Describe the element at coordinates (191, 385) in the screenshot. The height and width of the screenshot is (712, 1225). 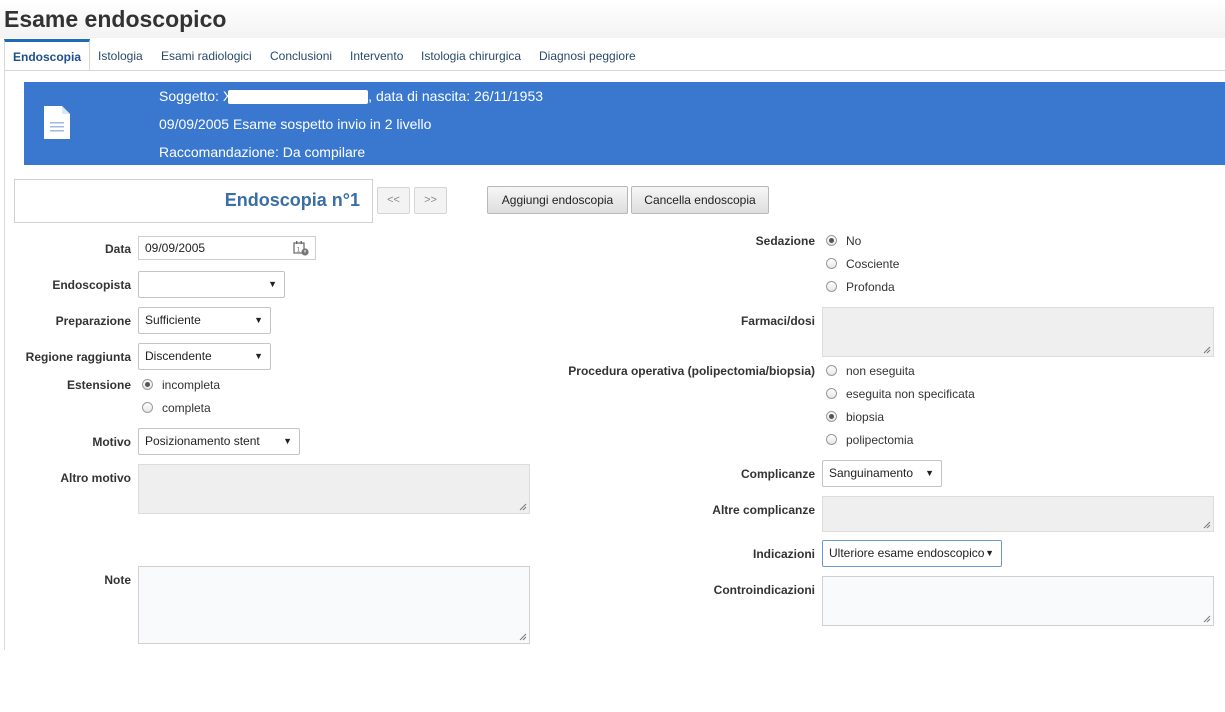
I see `radio-label: incompleta` at that location.